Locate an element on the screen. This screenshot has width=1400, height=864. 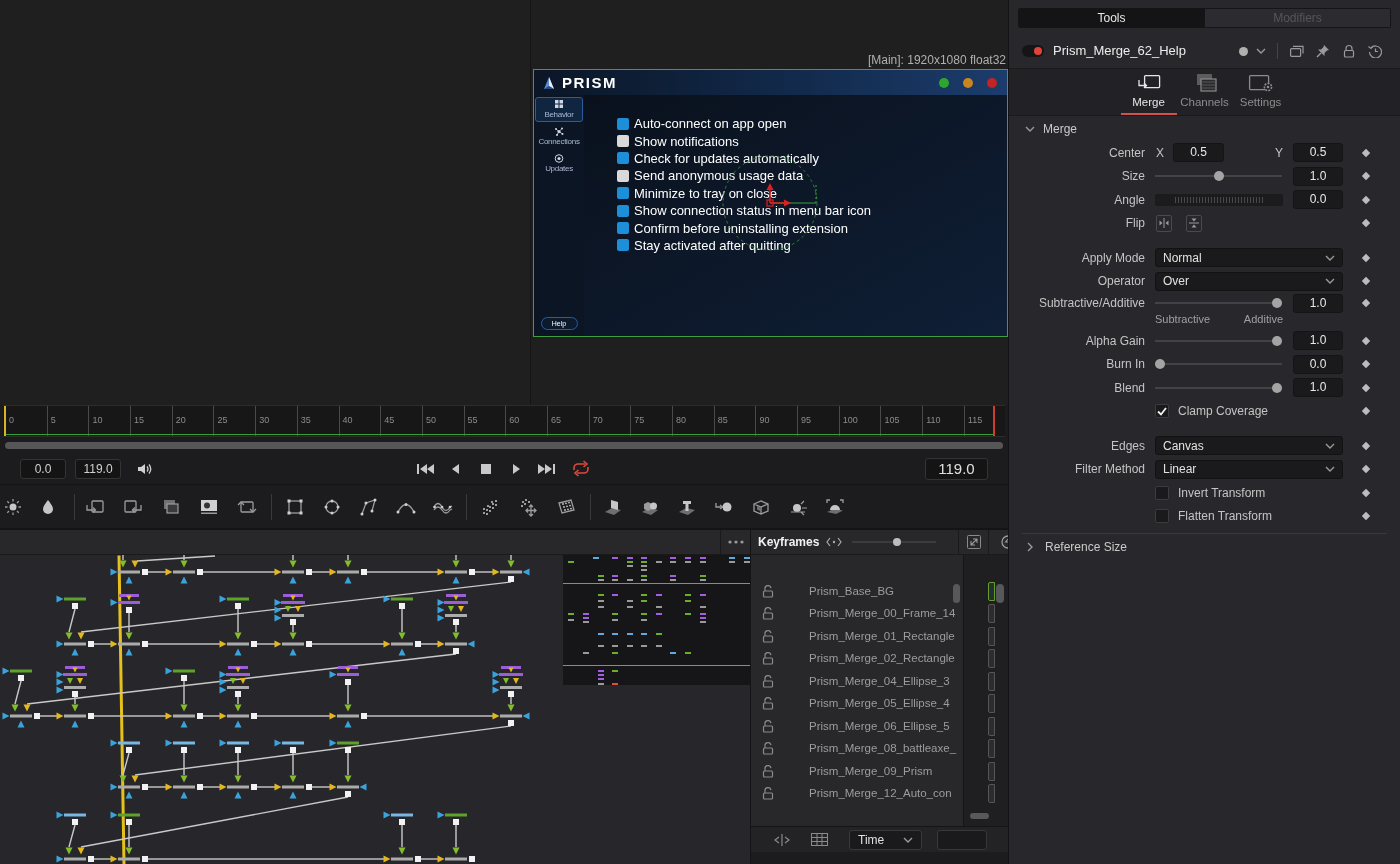
expand-icon is located at coordinates (973, 542).